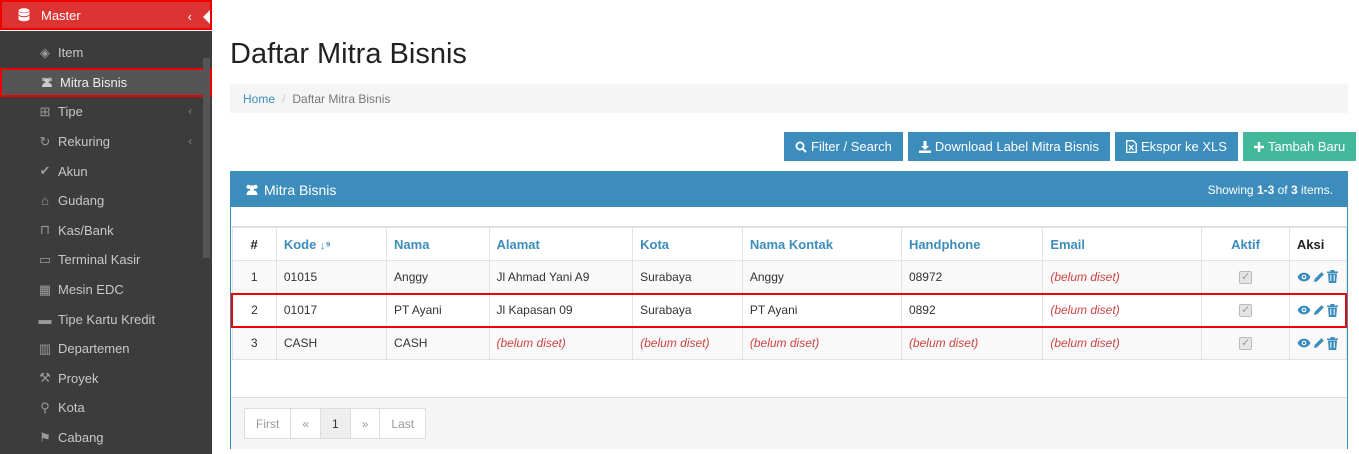 The height and width of the screenshot is (454, 1359). Describe the element at coordinates (561, 244) in the screenshot. I see `col-header-alamat: Alamat` at that location.